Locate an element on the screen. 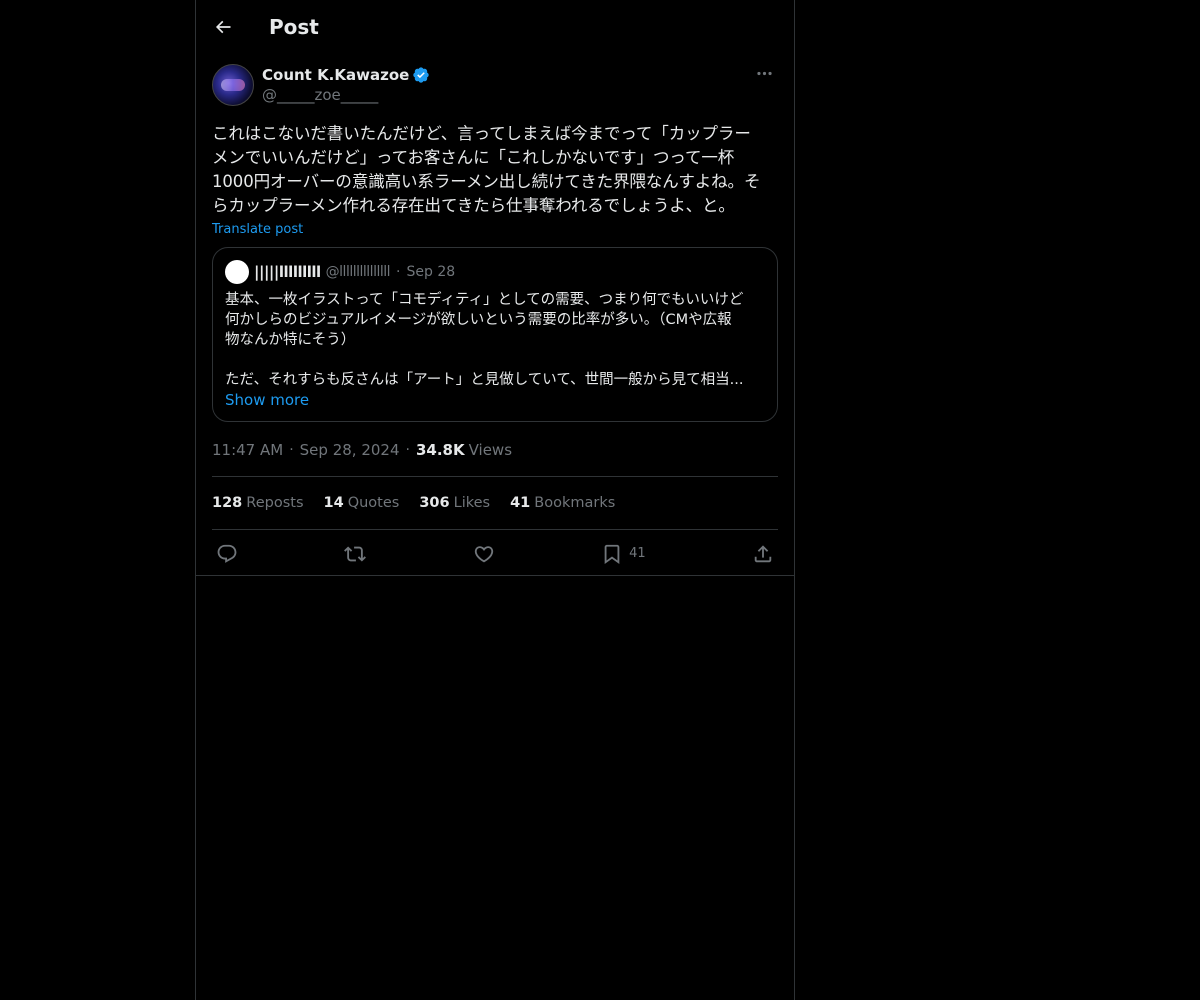  author-info: Count K.Kawazoe @_____zoe_____ is located at coordinates (346, 84).